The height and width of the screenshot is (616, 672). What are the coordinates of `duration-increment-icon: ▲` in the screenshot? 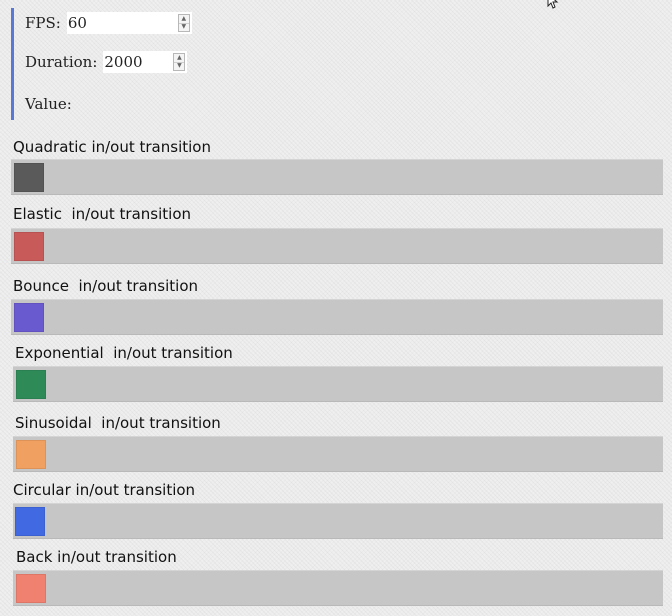 It's located at (179, 58).